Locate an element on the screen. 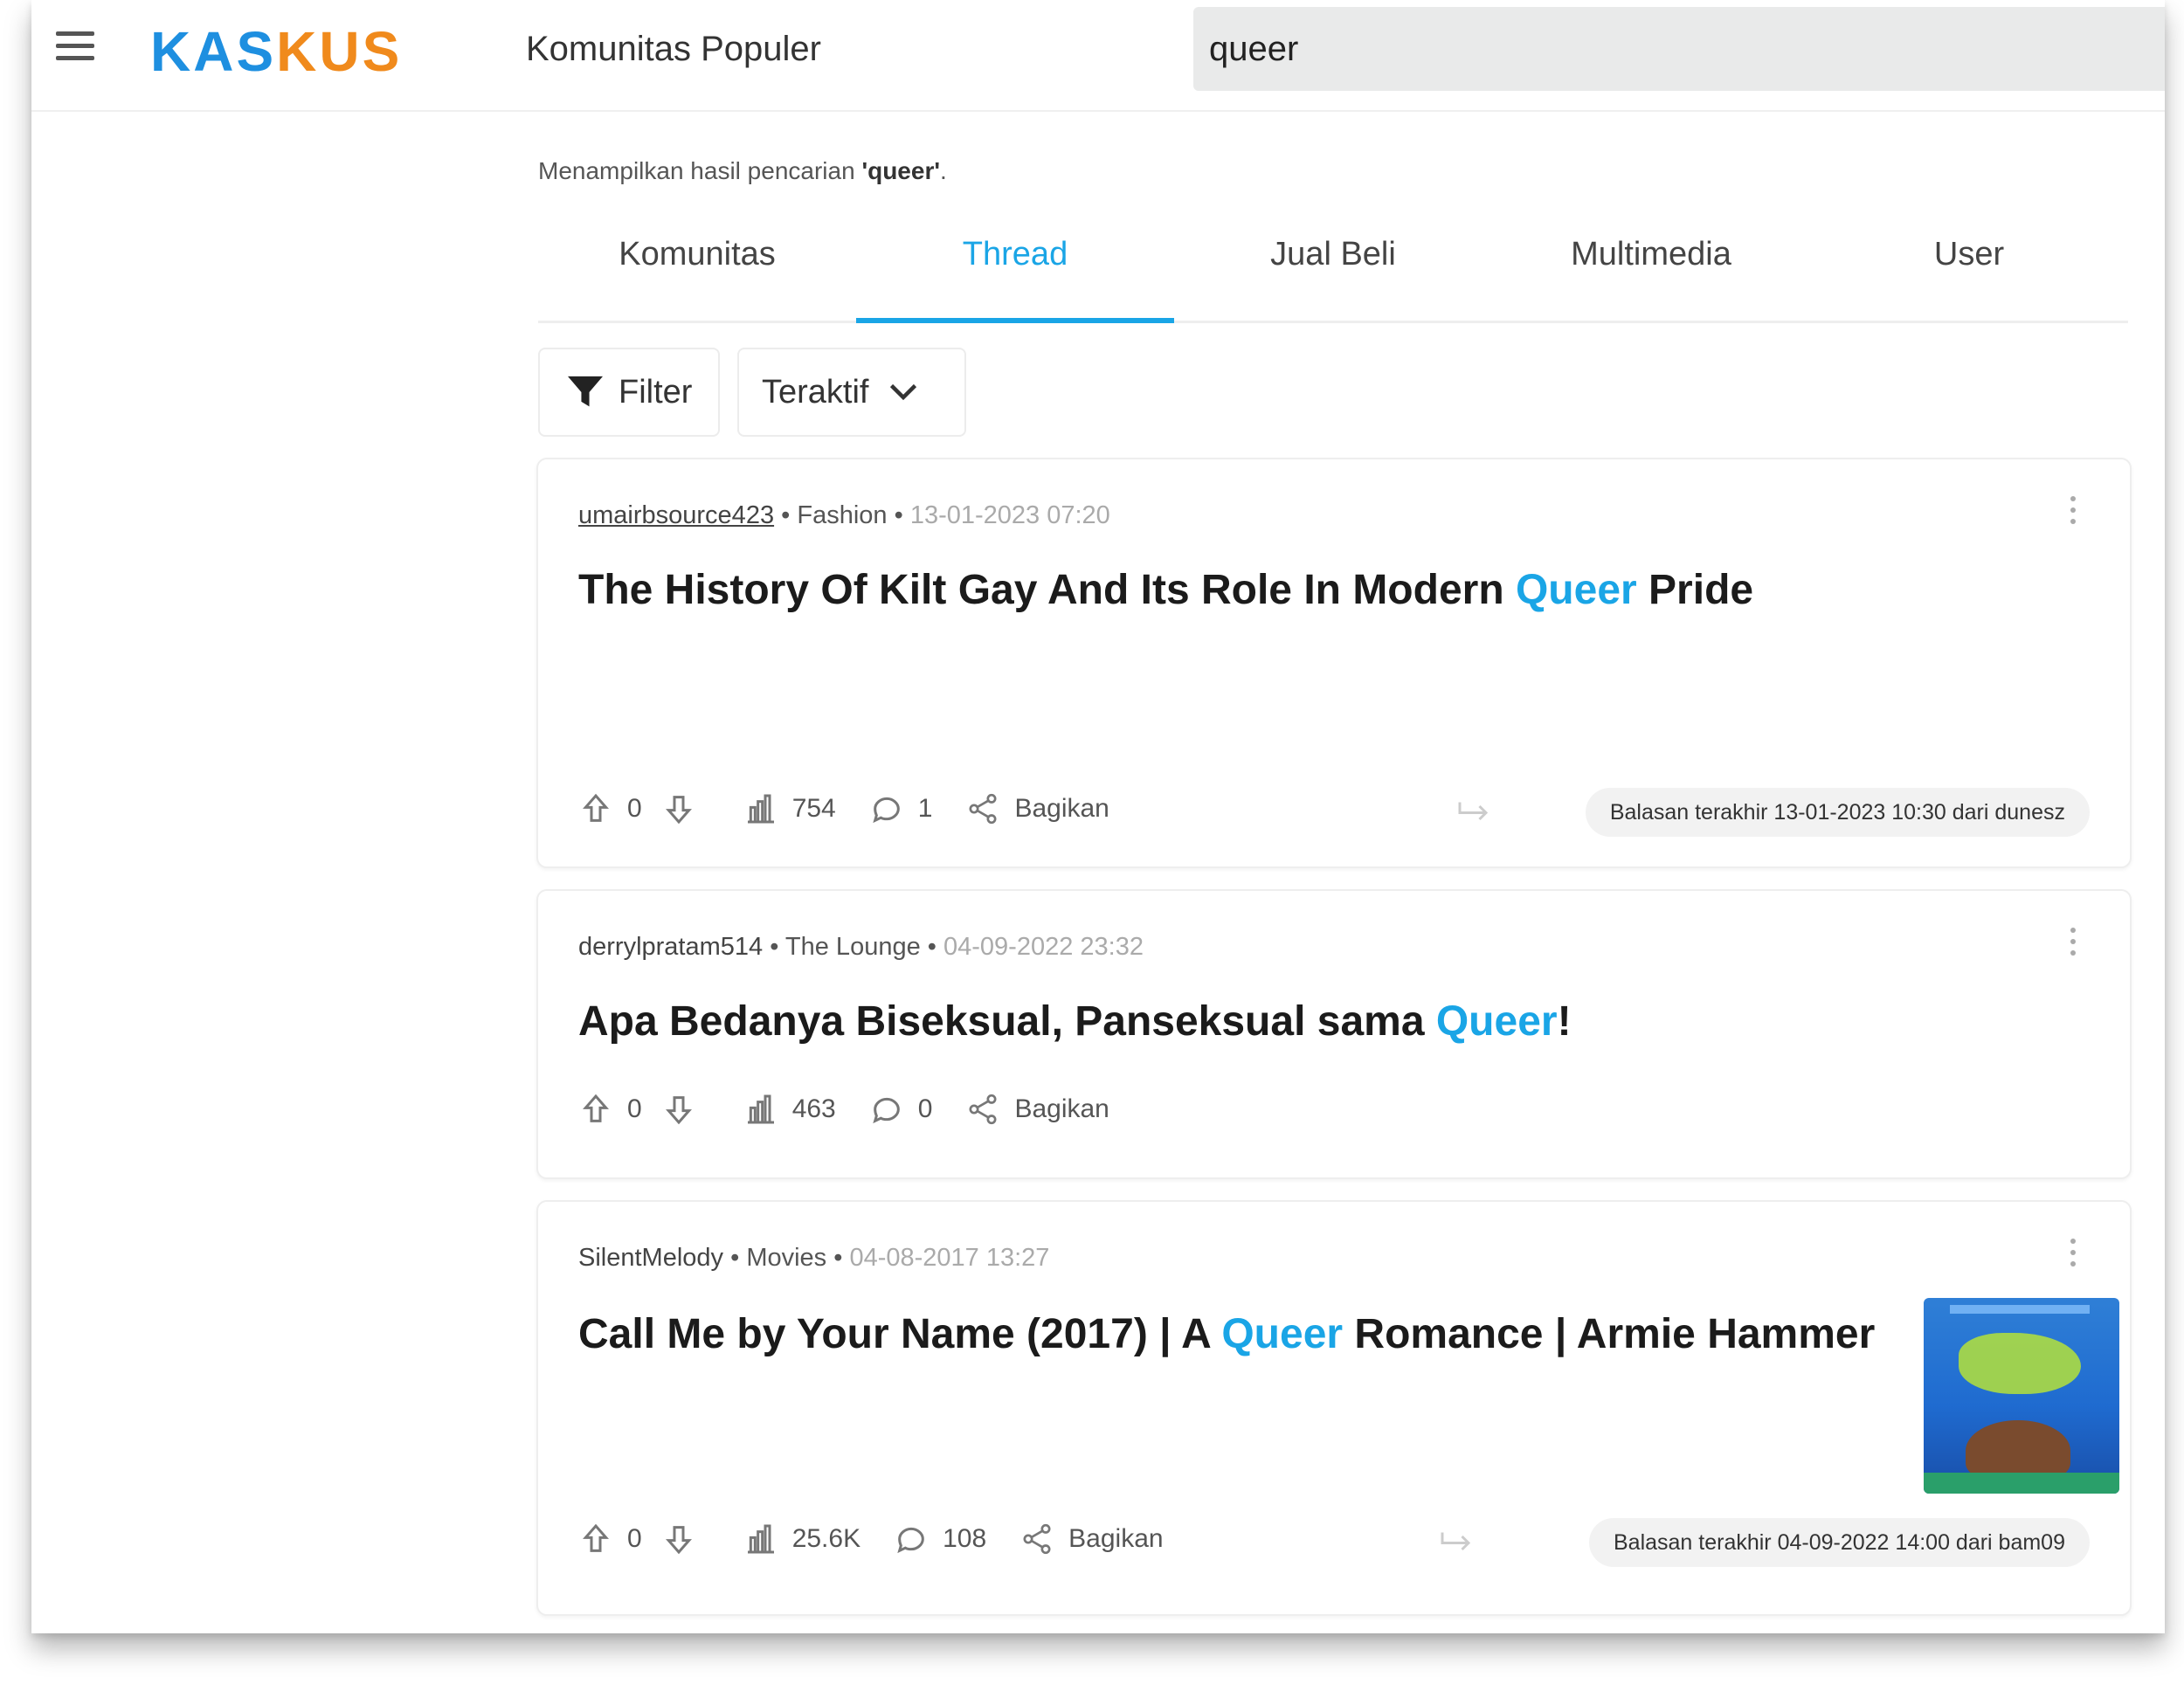 The width and height of the screenshot is (2184, 1691). filter-button: Filter is located at coordinates (629, 392).